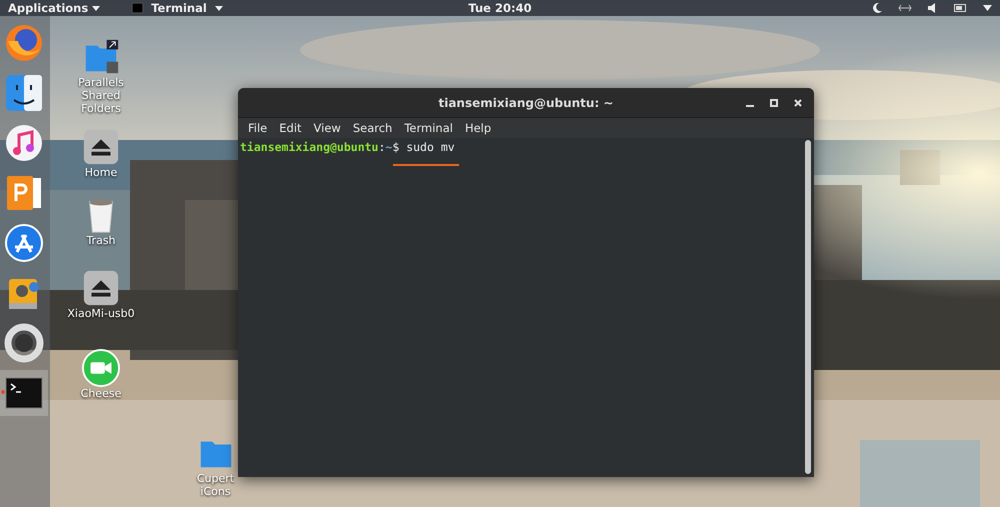 The image size is (1000, 507). What do you see at coordinates (372, 128) in the screenshot?
I see `menu-item: Search` at bounding box center [372, 128].